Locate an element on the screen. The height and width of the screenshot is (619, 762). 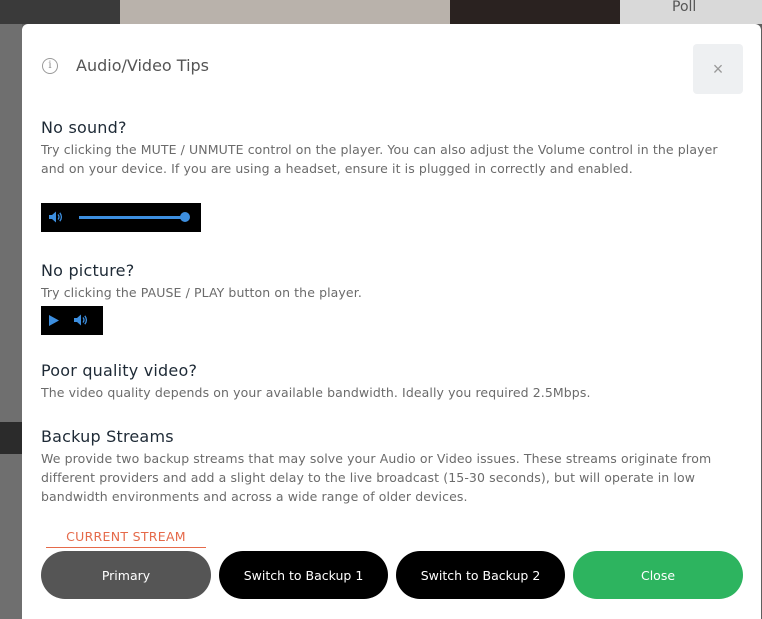
switch-backup-2-button: Switch to Backup 2 is located at coordinates (480, 575).